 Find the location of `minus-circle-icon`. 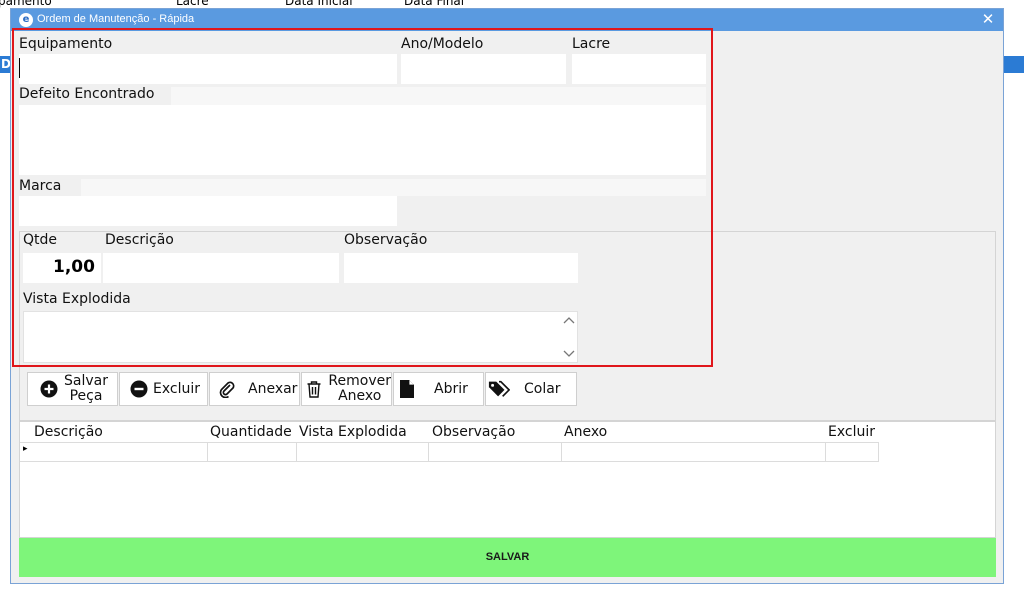

minus-circle-icon is located at coordinates (139, 389).